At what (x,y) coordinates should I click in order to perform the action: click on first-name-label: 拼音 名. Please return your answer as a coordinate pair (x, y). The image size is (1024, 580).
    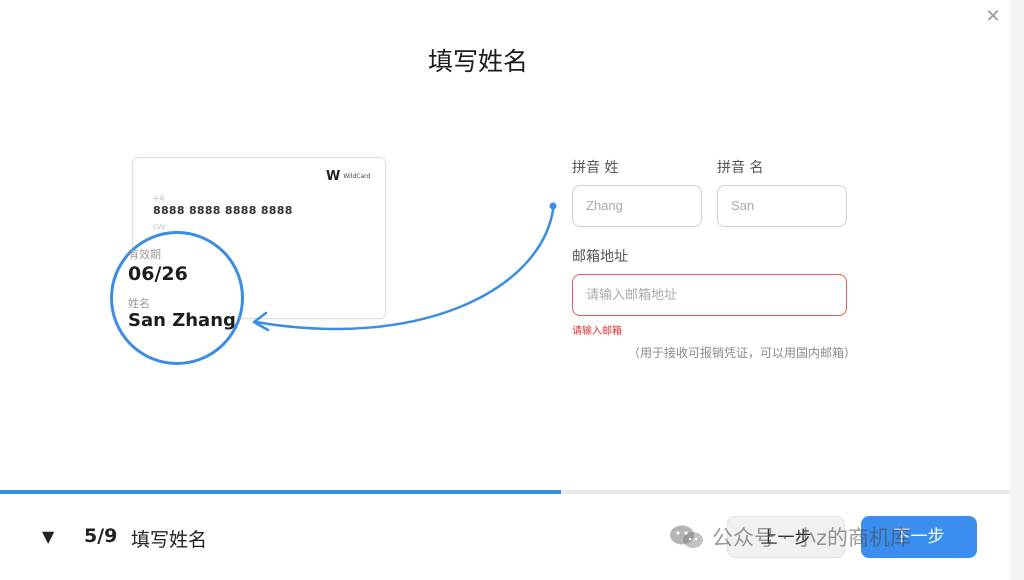
    Looking at the image, I should click on (740, 168).